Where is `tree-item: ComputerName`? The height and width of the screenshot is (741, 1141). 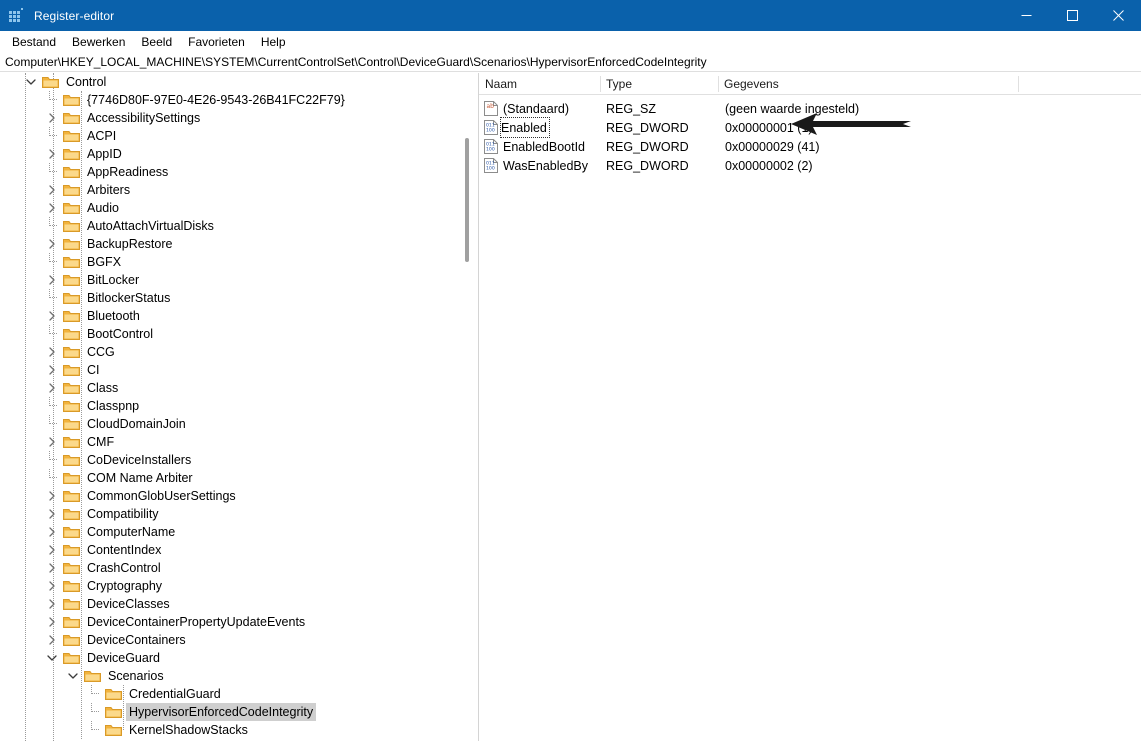 tree-item: ComputerName is located at coordinates (227, 532).